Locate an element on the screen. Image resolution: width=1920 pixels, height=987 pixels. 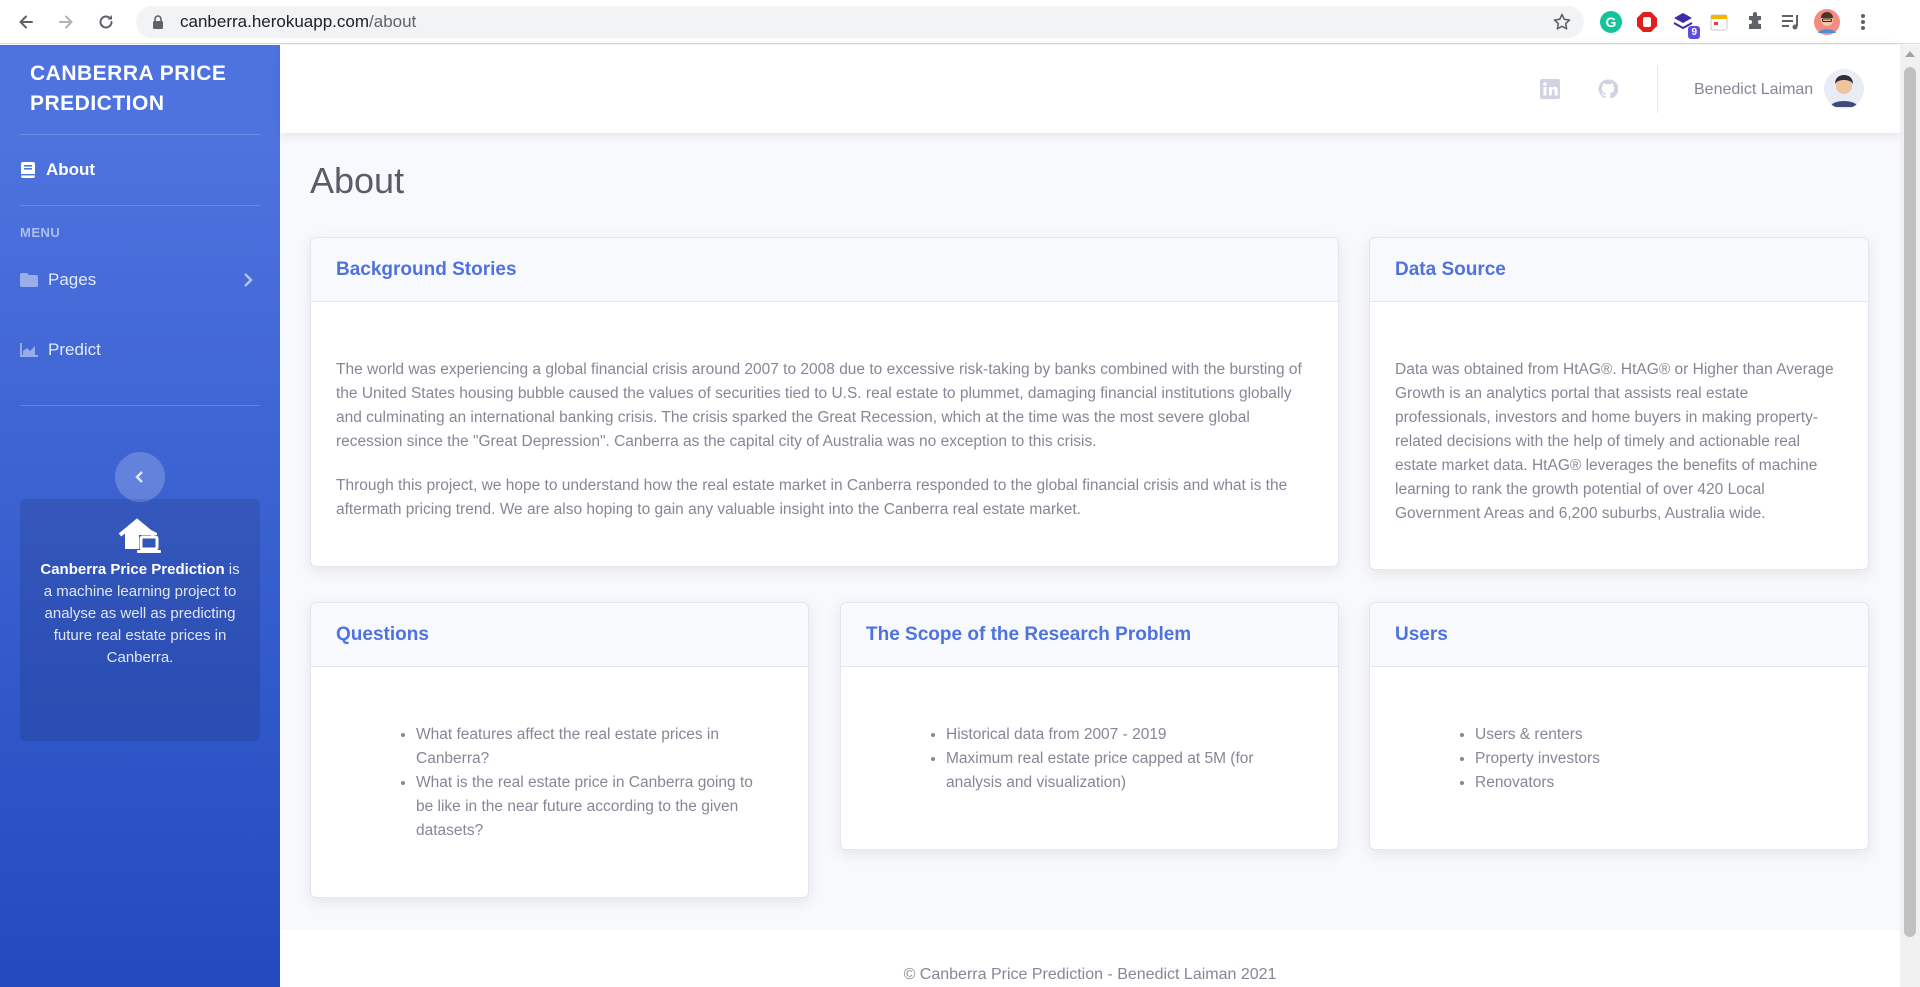
book-icon is located at coordinates (28, 170).